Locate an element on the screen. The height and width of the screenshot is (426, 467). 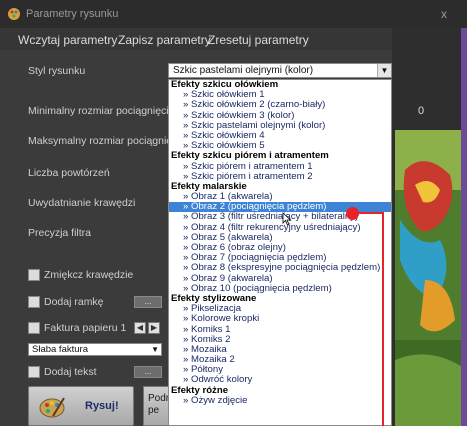
preview-image is located at coordinates (431, 278).